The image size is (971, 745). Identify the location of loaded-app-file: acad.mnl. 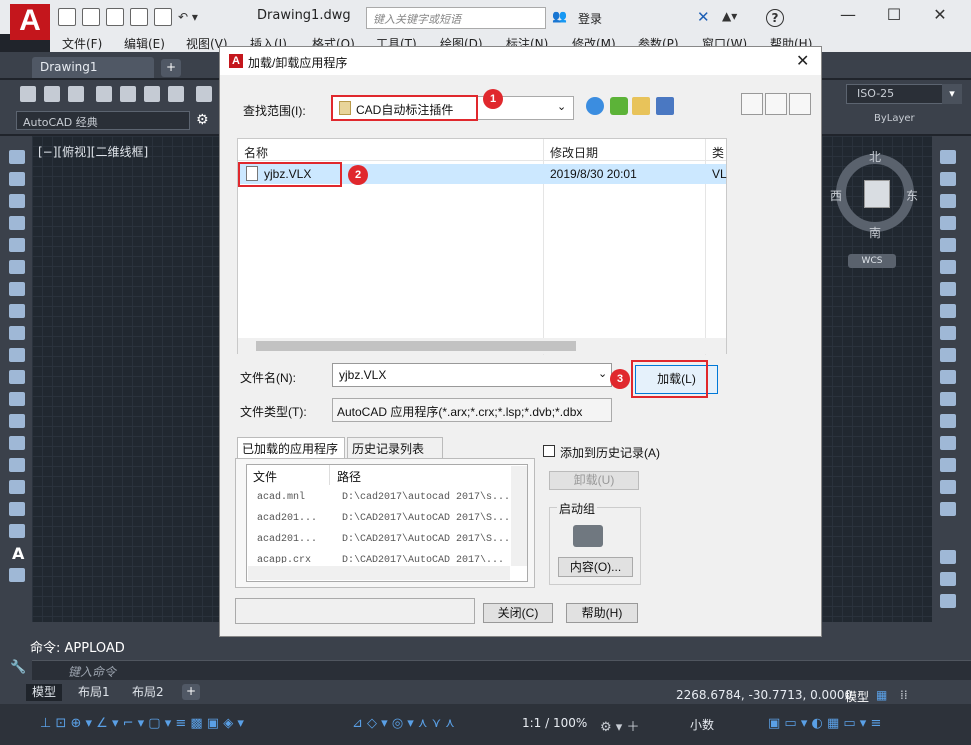
(281, 497).